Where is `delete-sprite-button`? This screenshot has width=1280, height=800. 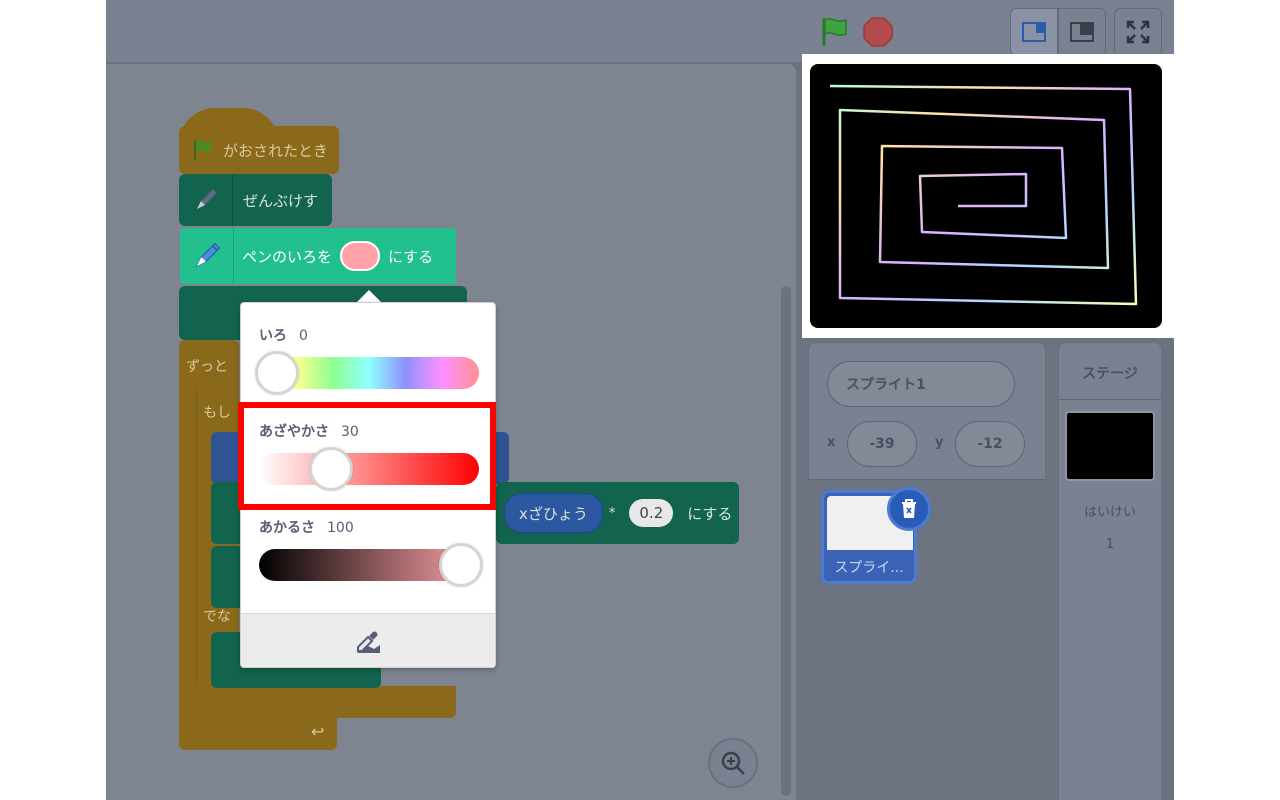
delete-sprite-button is located at coordinates (909, 509).